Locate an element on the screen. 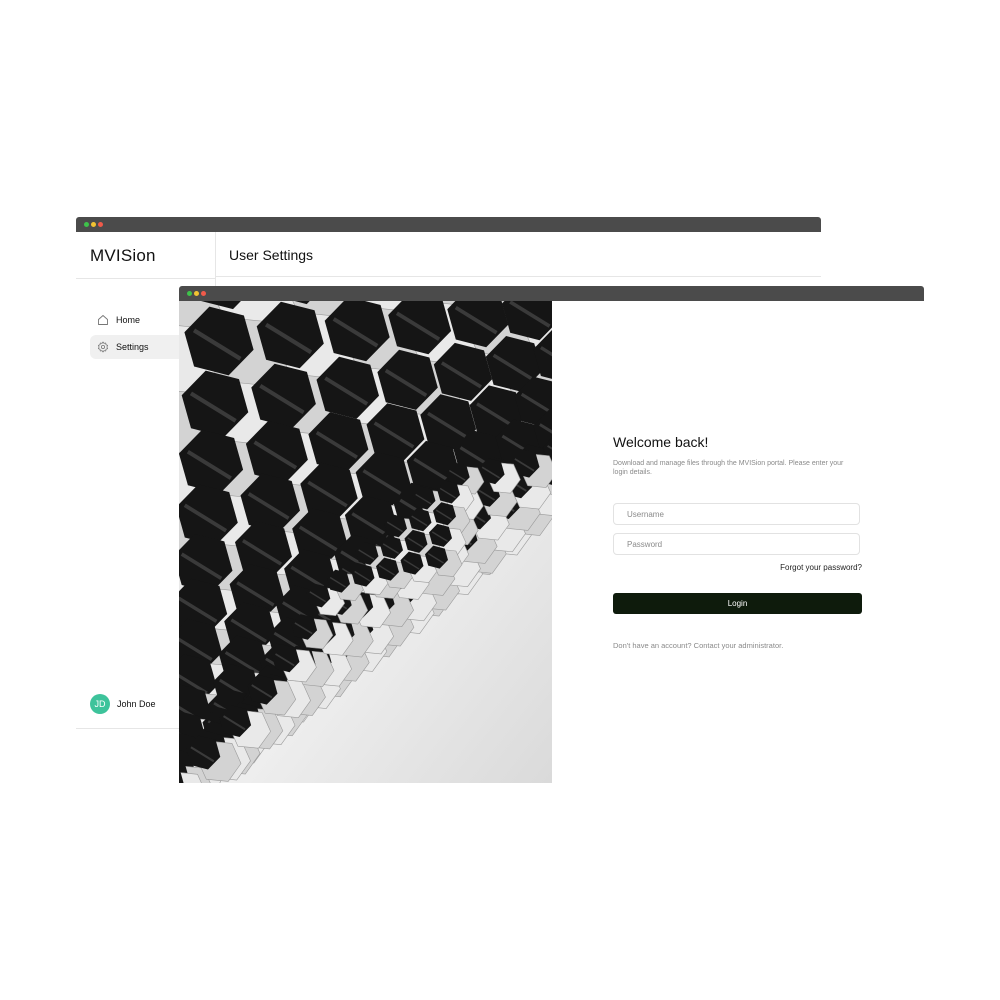 This screenshot has width=1000, height=1000. gear-icon is located at coordinates (103, 347).